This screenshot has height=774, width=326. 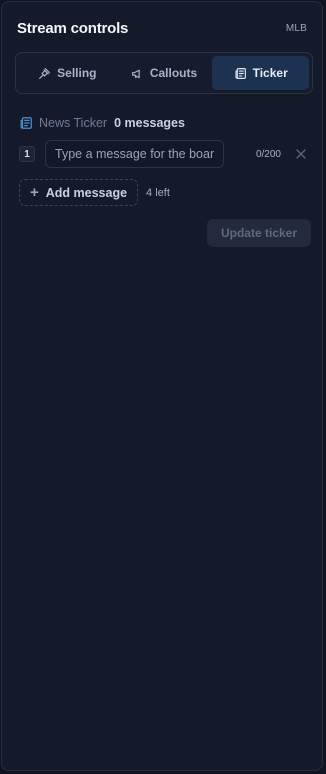 What do you see at coordinates (73, 28) in the screenshot?
I see `panel-title: Stream controls` at bounding box center [73, 28].